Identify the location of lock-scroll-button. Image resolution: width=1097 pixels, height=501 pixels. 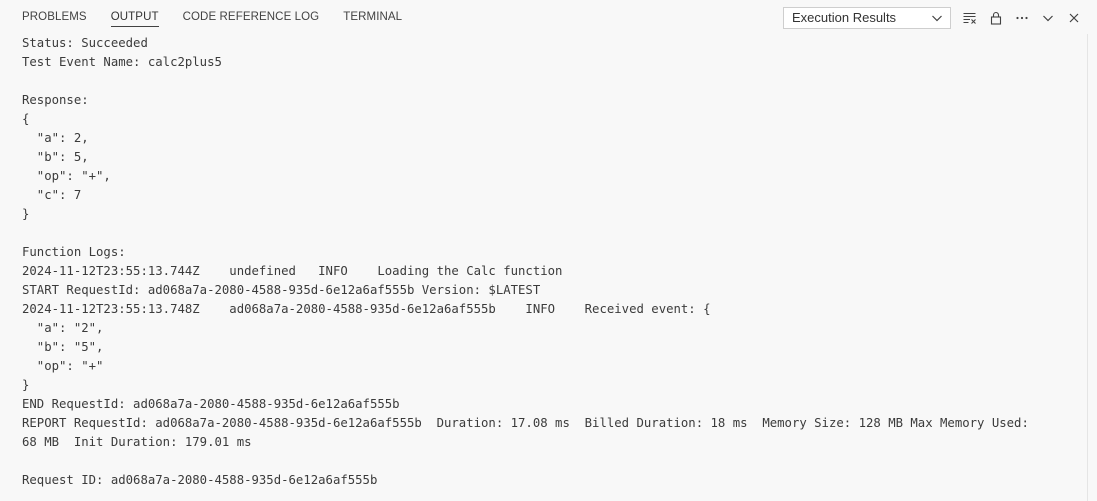
(996, 18).